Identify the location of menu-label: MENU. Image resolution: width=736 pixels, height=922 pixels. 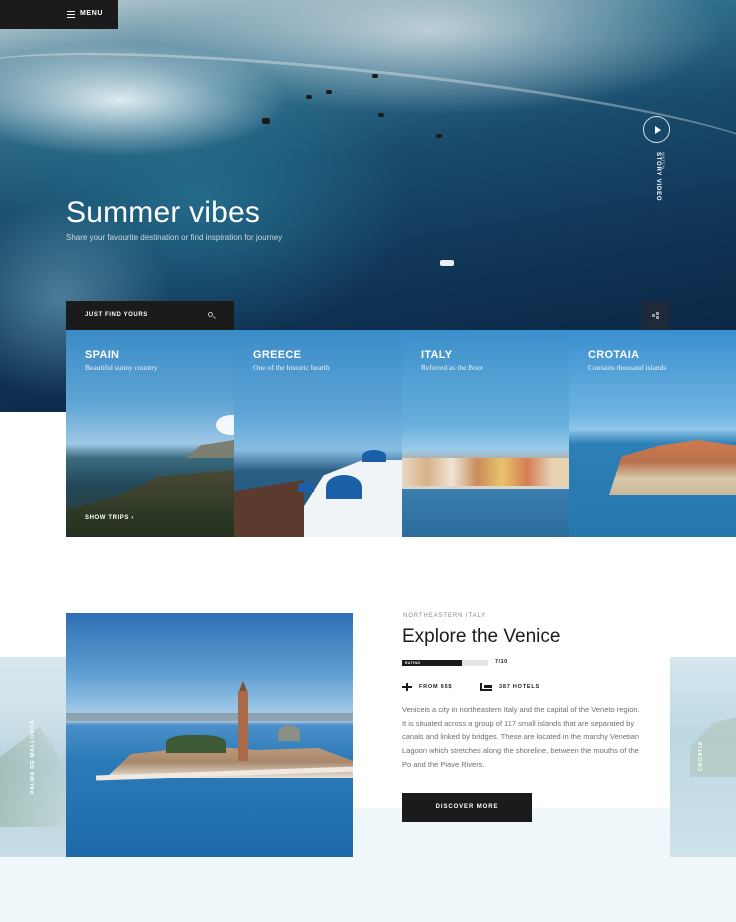
(92, 13).